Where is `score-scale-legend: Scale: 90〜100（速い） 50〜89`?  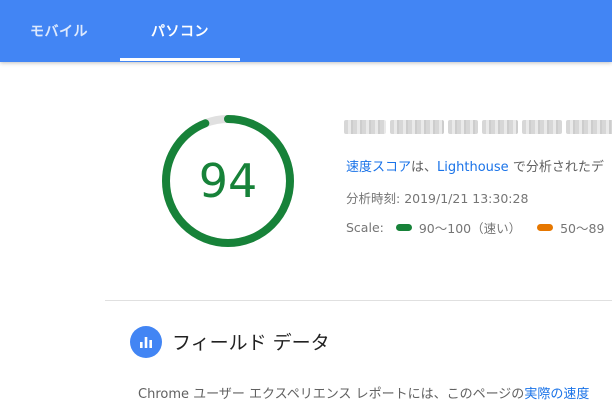 score-scale-legend: Scale: 90〜100（速い） 50〜89 is located at coordinates (479, 227).